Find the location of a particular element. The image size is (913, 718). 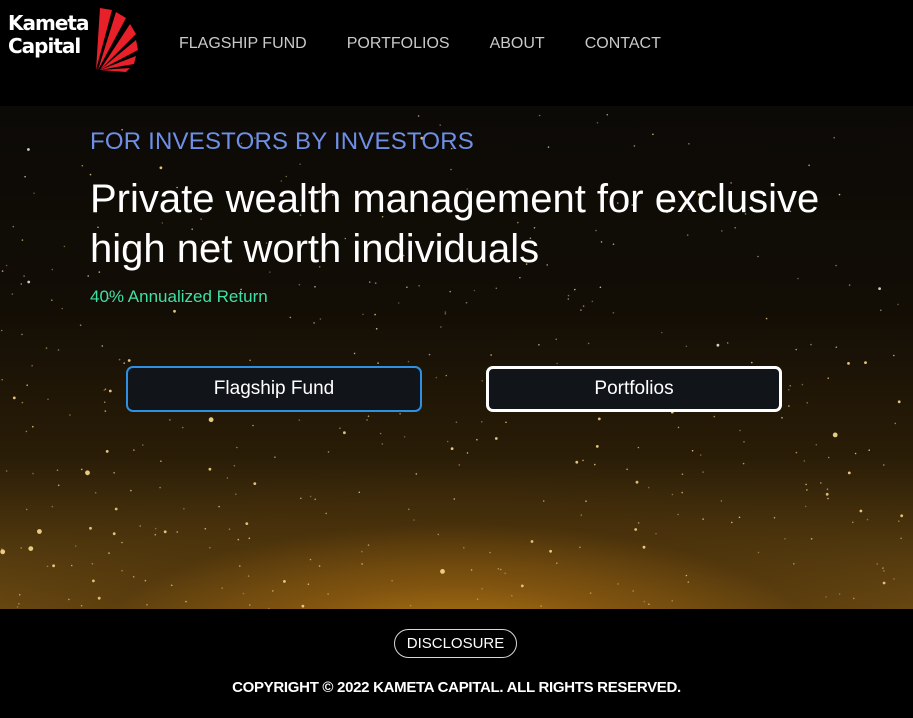

nav-contact: CONTACT is located at coordinates (623, 44).